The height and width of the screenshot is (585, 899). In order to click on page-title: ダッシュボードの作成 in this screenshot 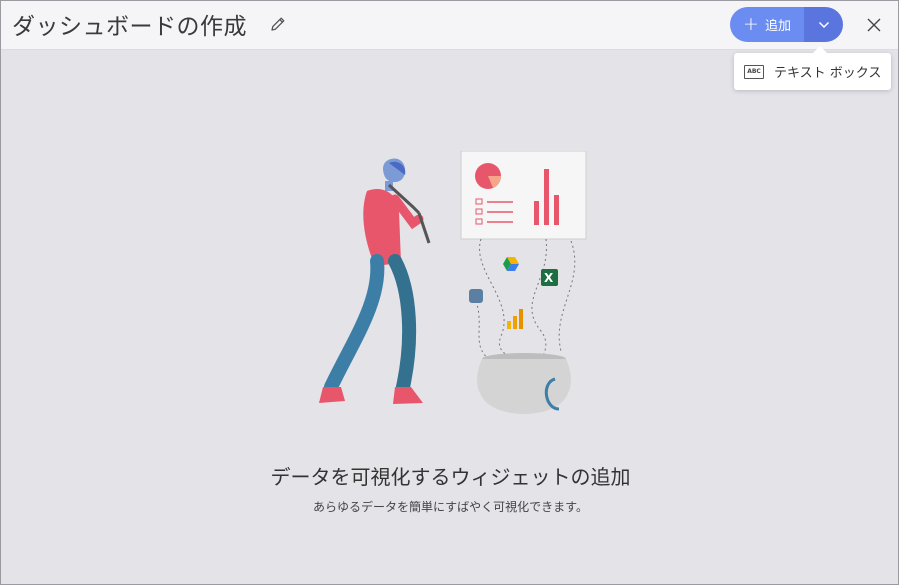, I will do `click(129, 27)`.